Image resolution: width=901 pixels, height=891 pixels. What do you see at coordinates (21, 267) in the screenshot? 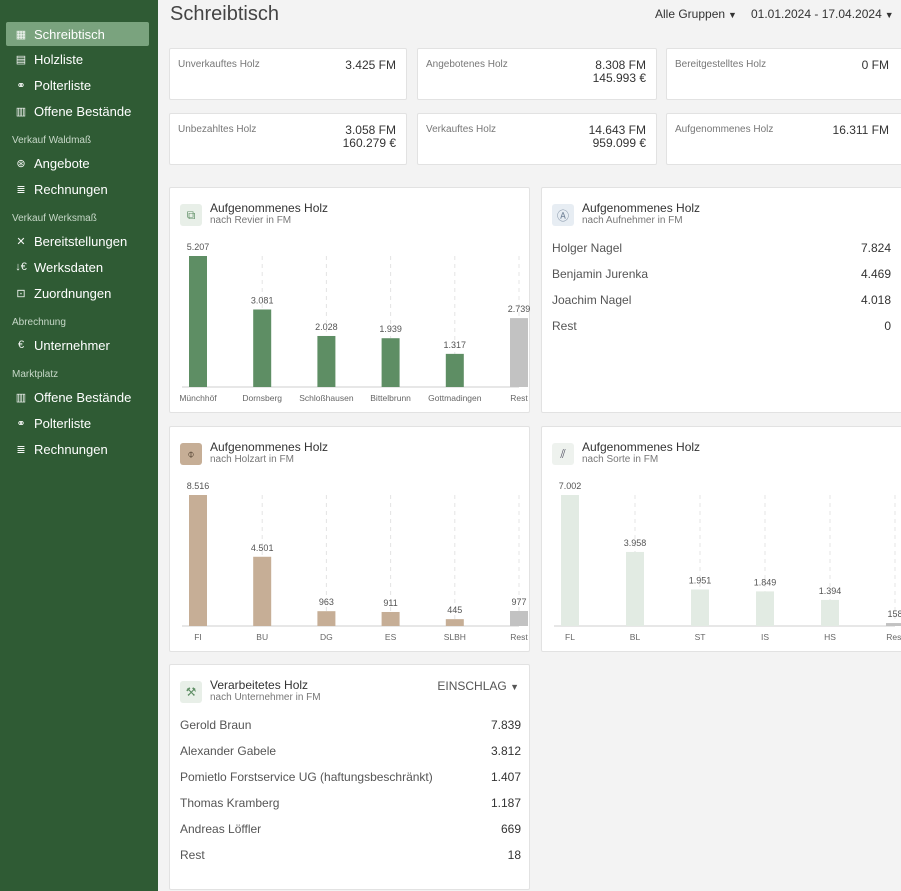
I see `factory-data-icon: ↓€` at bounding box center [21, 267].